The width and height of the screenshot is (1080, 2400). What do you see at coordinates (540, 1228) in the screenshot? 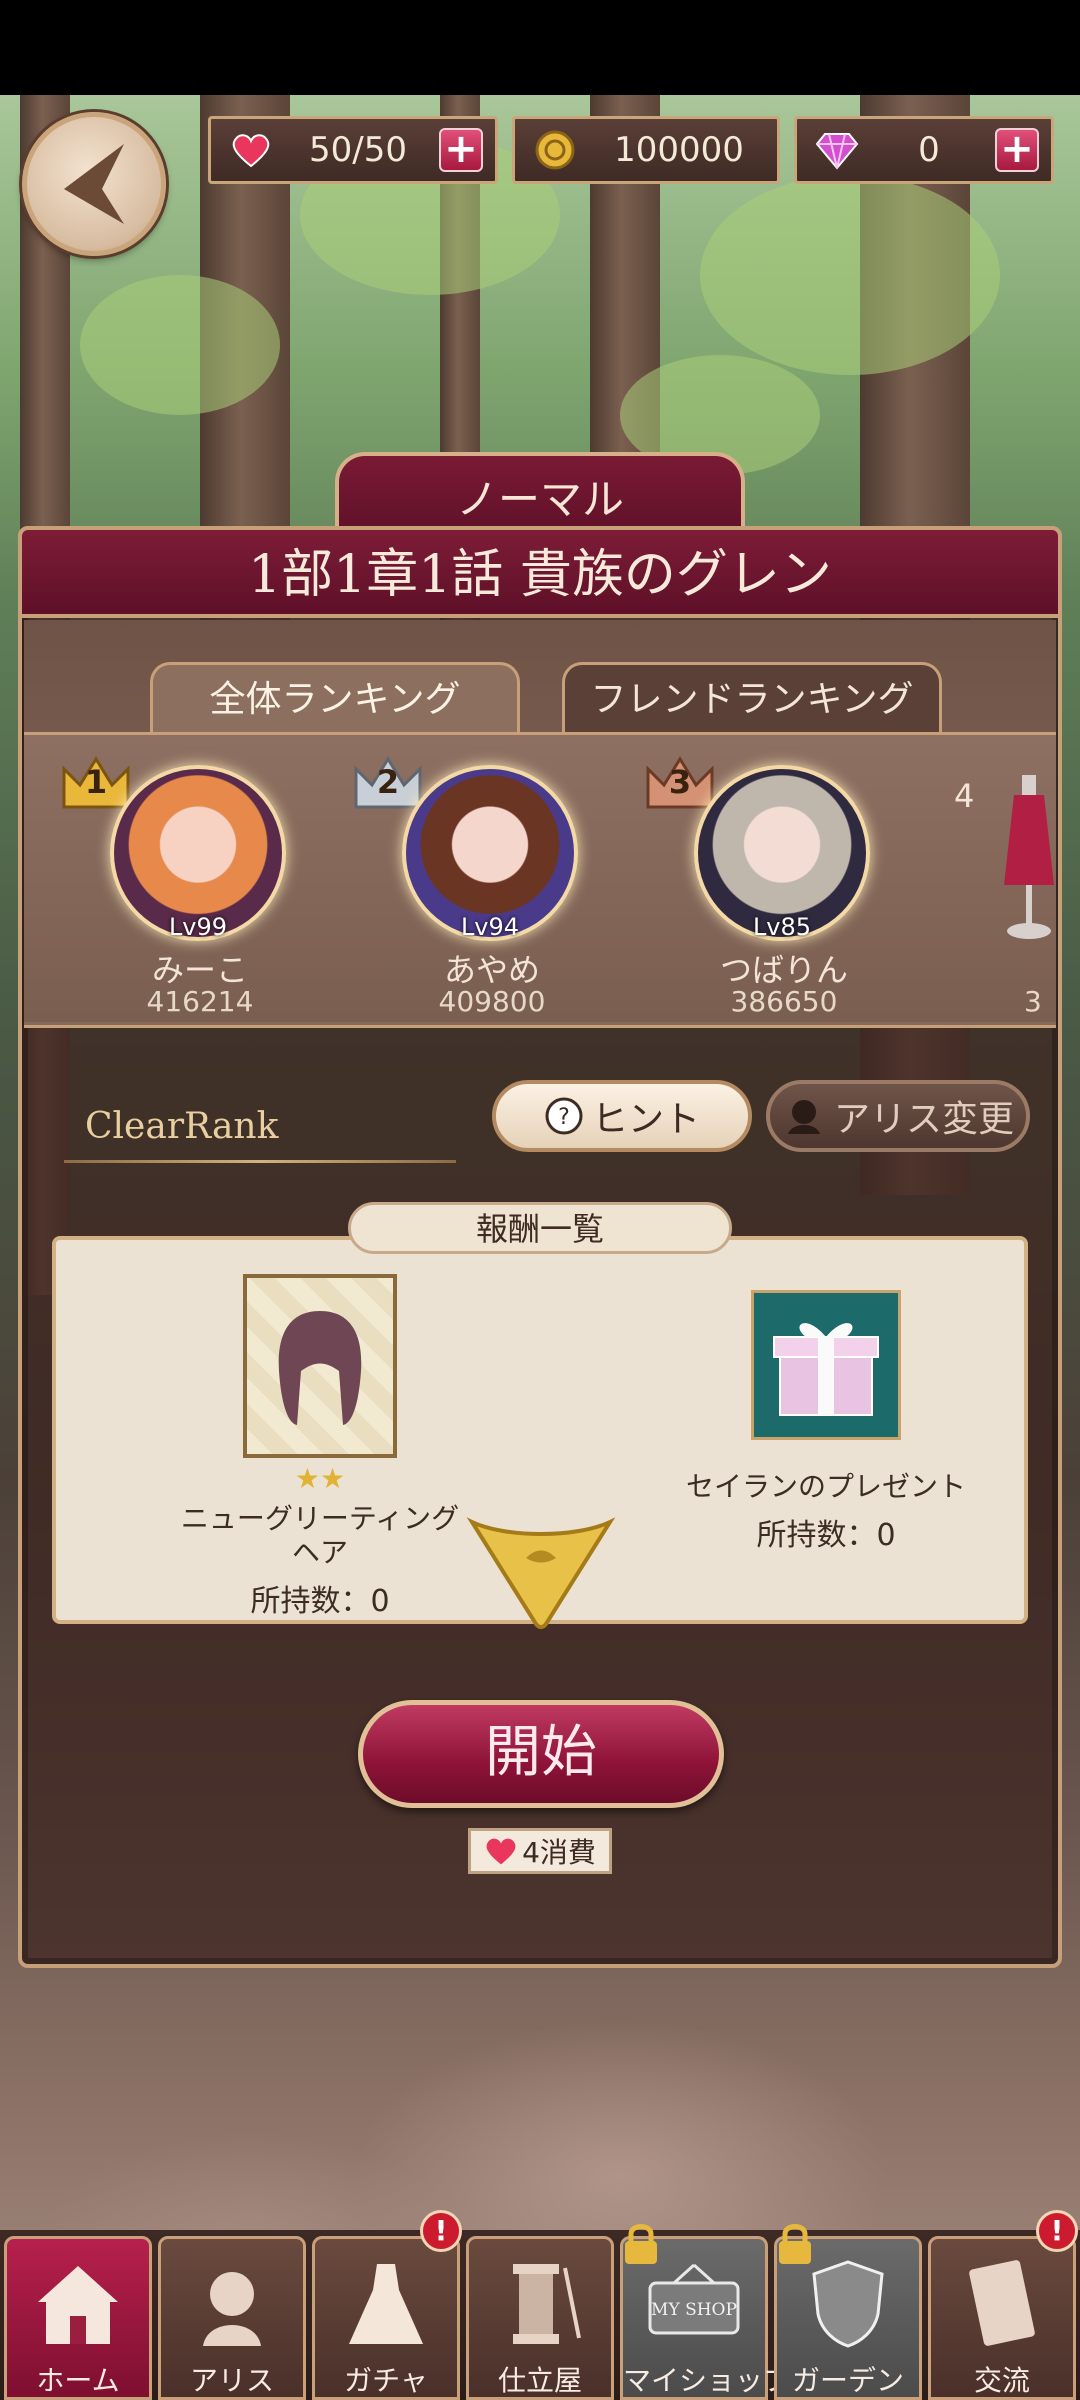
I see `rewards-header: 報酬一覧` at bounding box center [540, 1228].